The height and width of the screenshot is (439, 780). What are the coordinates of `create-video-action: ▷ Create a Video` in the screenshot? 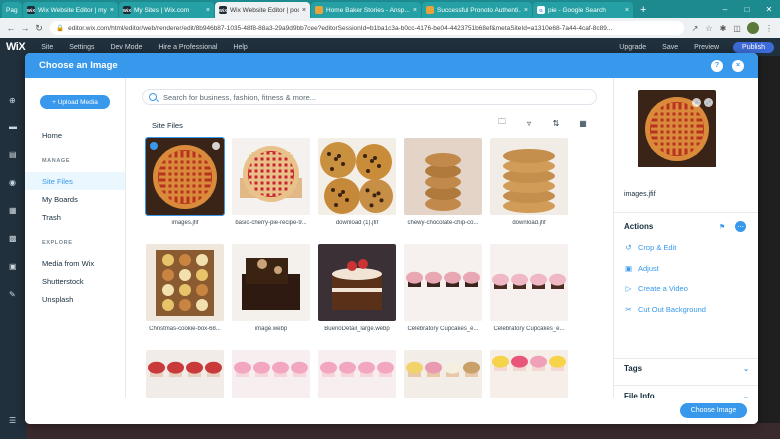 It's located at (656, 288).